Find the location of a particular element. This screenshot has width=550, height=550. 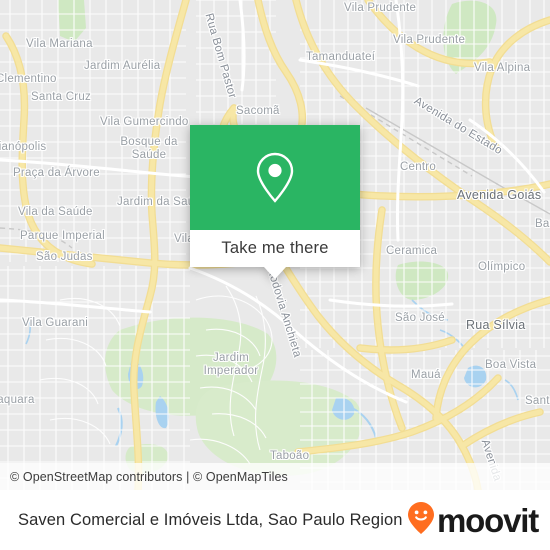

moovit-smiling-pin-icon is located at coordinates (421, 520).